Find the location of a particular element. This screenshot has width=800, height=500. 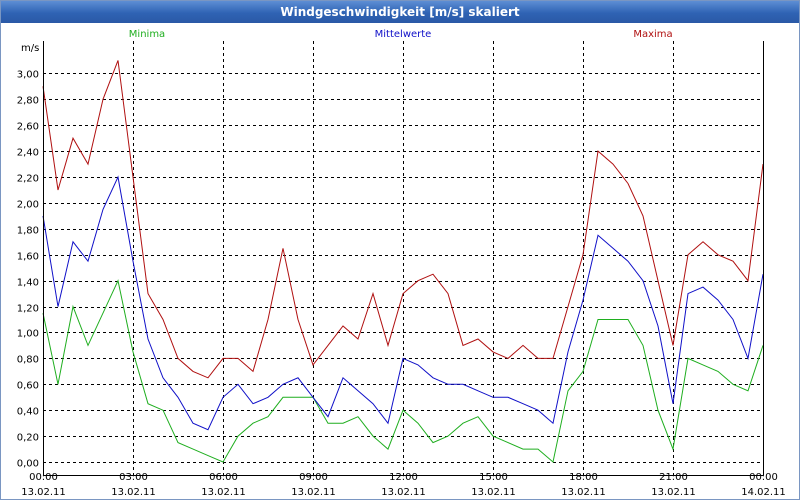

y-tick-label: 0,60 is located at coordinates (28, 386).